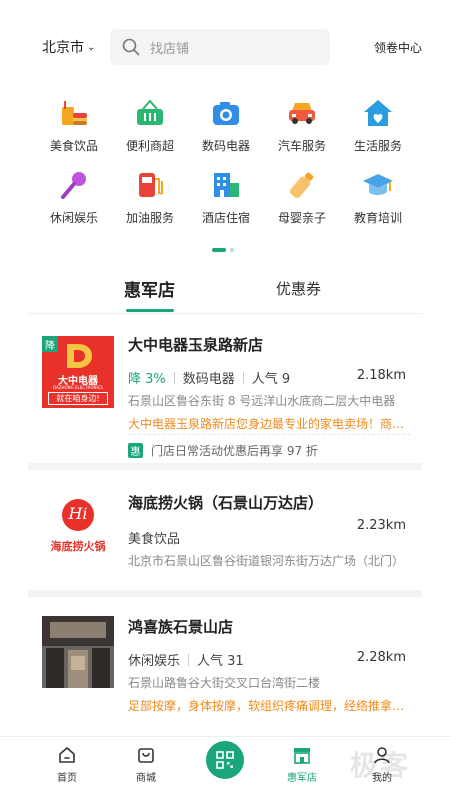 This screenshot has width=450, height=800. I want to click on store-meta: 降 3% 数码电器 人气 9, so click(209, 377).